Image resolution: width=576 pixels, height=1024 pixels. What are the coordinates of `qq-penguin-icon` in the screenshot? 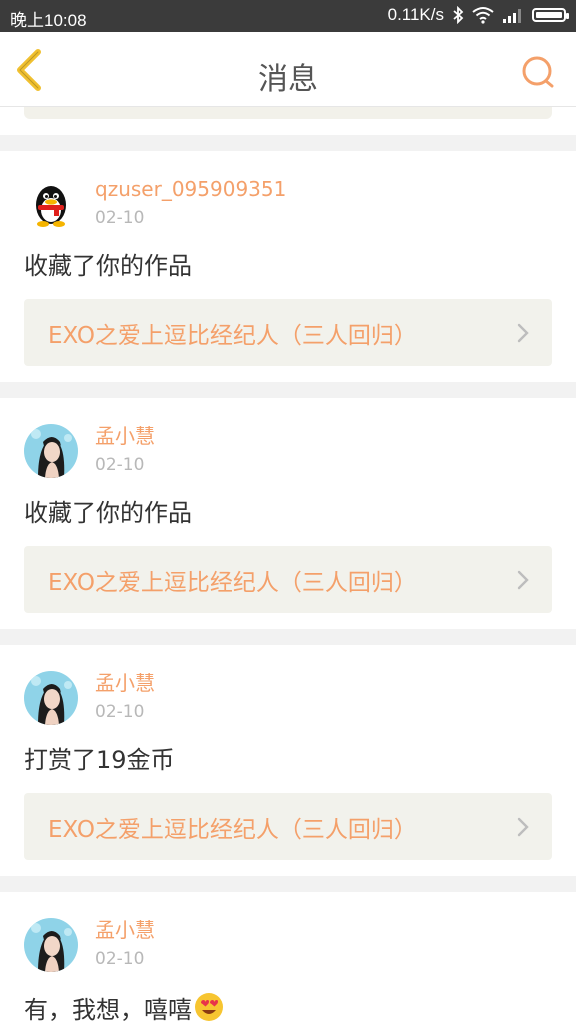 It's located at (51, 204).